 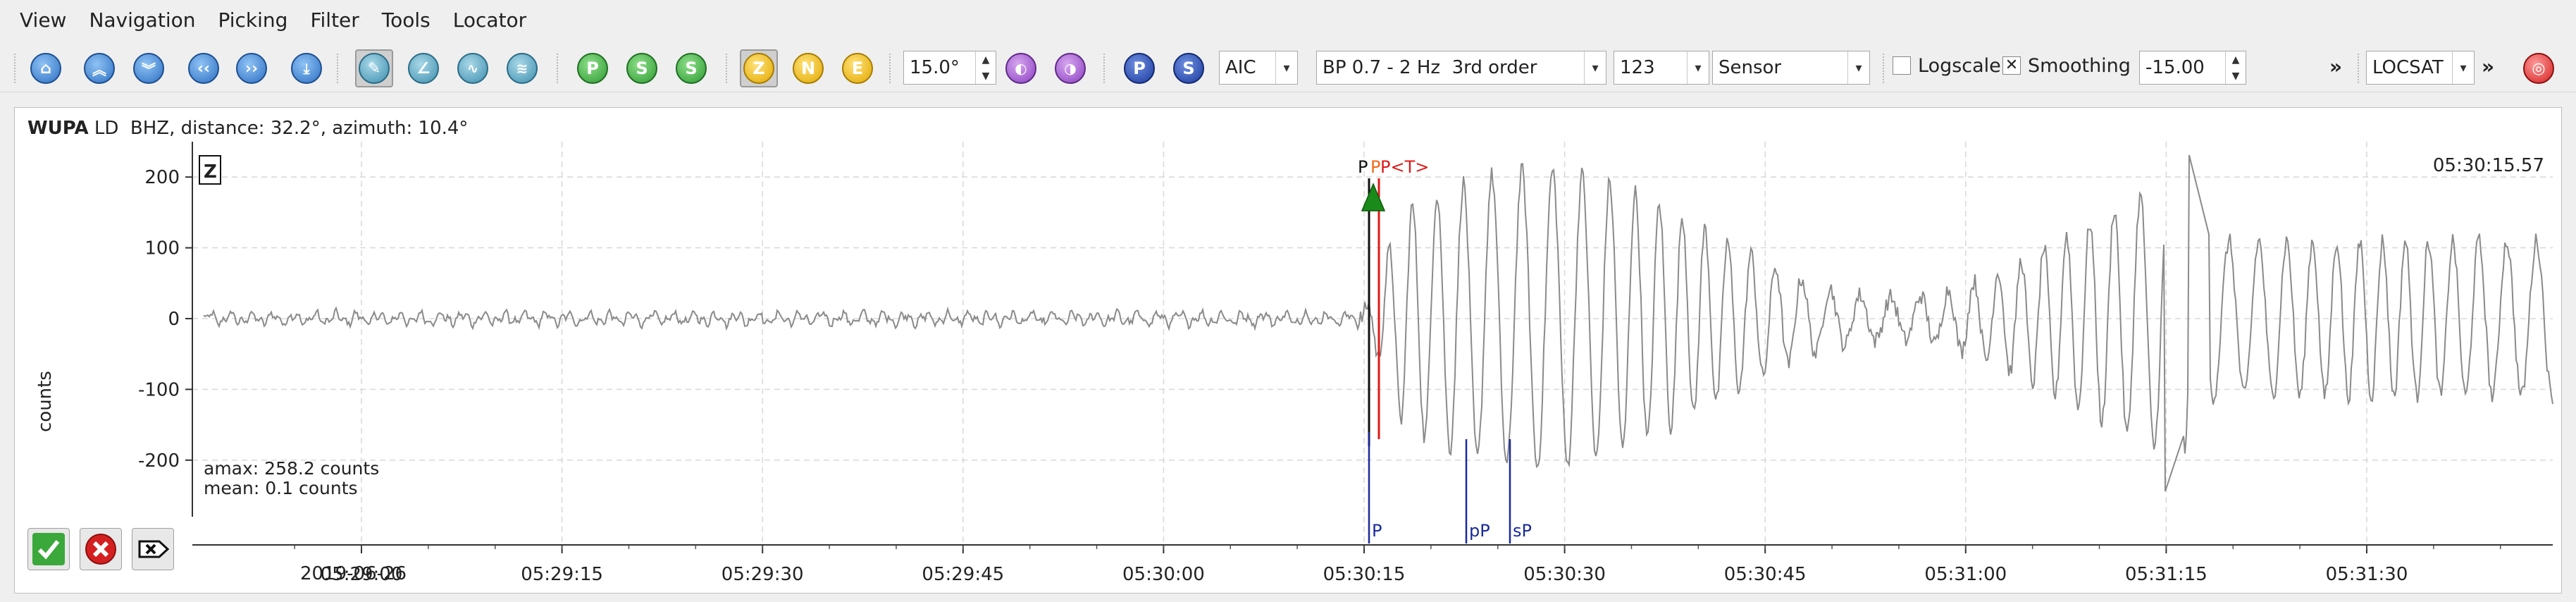 I want to click on home-button: ⌂, so click(x=46, y=68).